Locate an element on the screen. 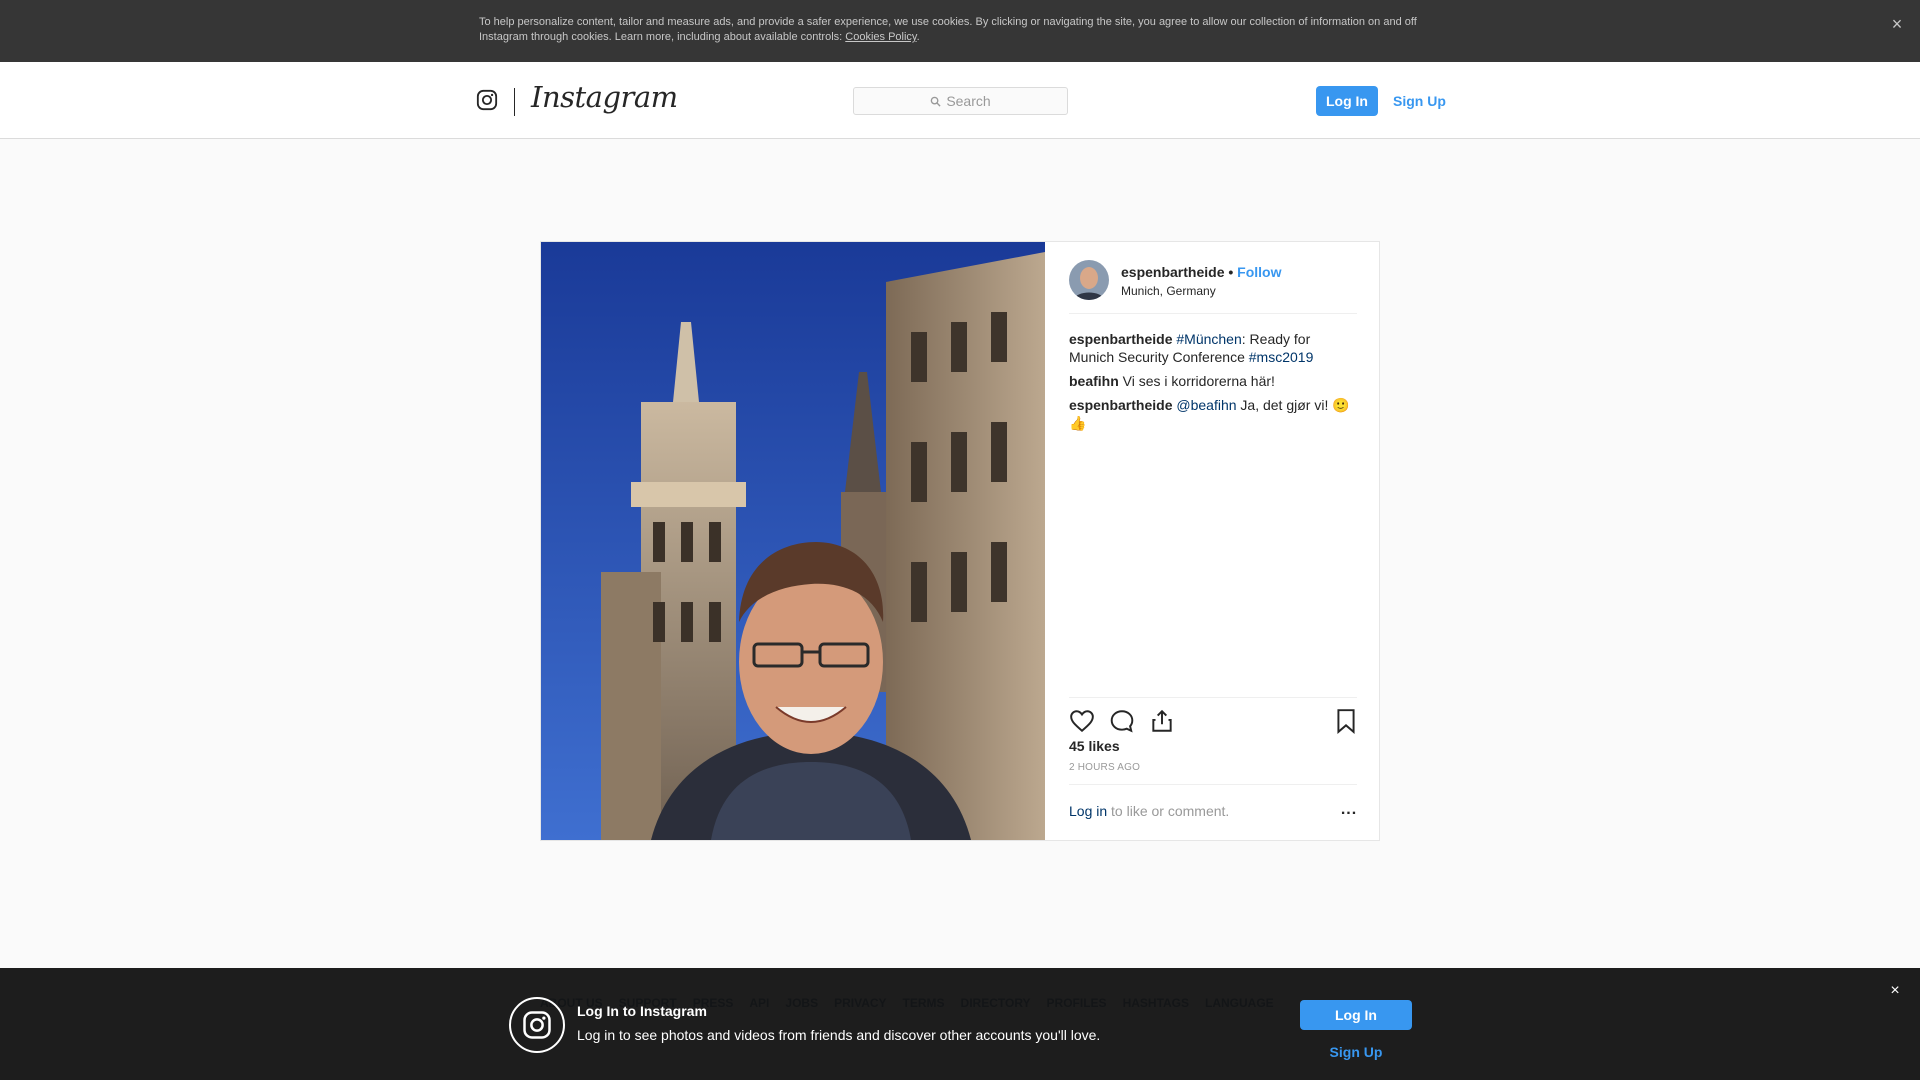 This screenshot has width=1920, height=1080. heart-icon is located at coordinates (1082, 721).